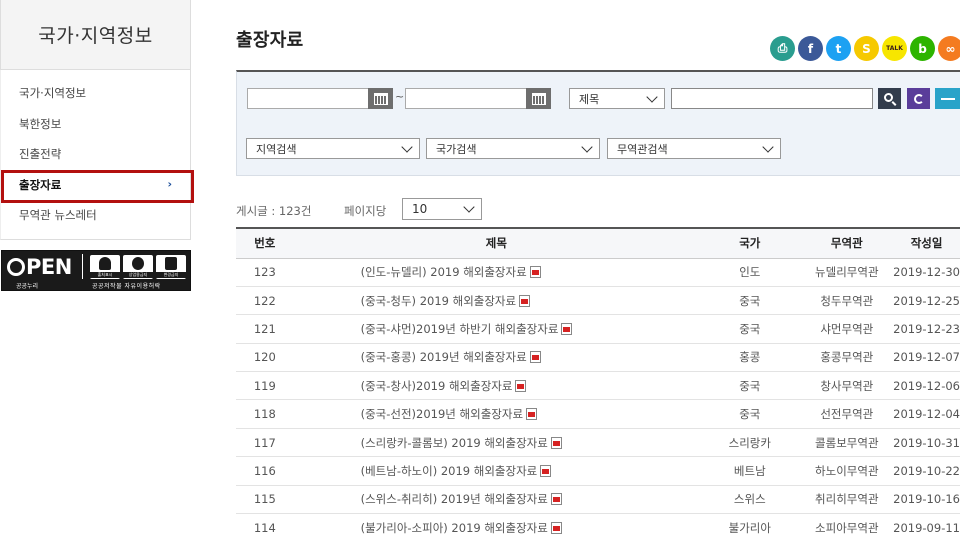 The image size is (960, 540). Describe the element at coordinates (95, 185) in the screenshot. I see `sidebar-item-trip-materials: 출장자료 ›` at that location.